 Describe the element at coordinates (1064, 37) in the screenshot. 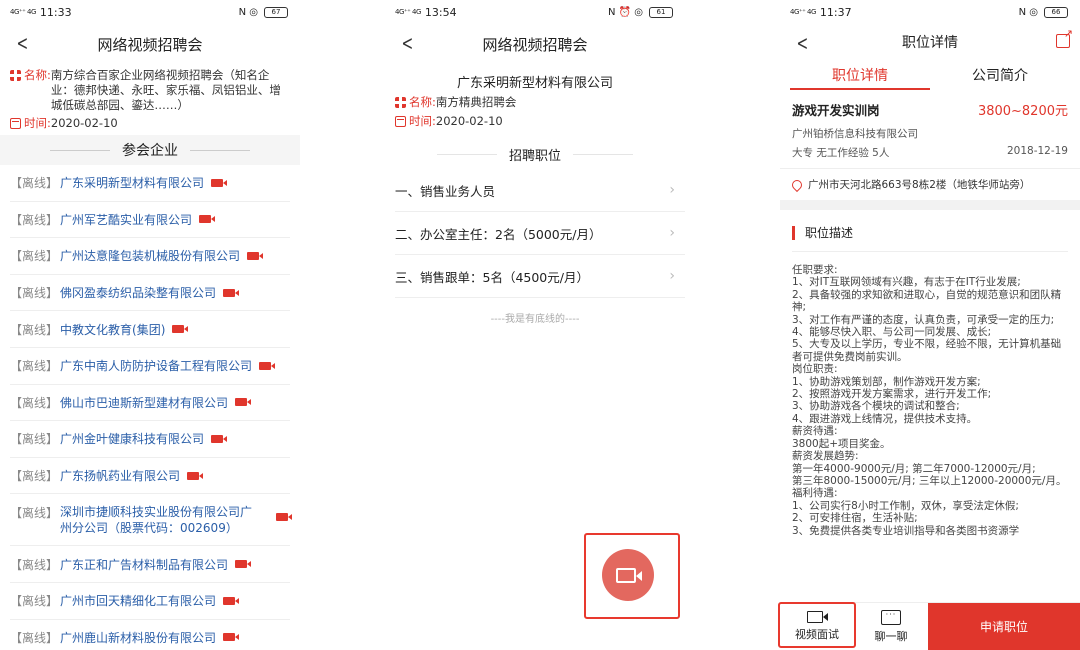

I see `share-icon` at that location.